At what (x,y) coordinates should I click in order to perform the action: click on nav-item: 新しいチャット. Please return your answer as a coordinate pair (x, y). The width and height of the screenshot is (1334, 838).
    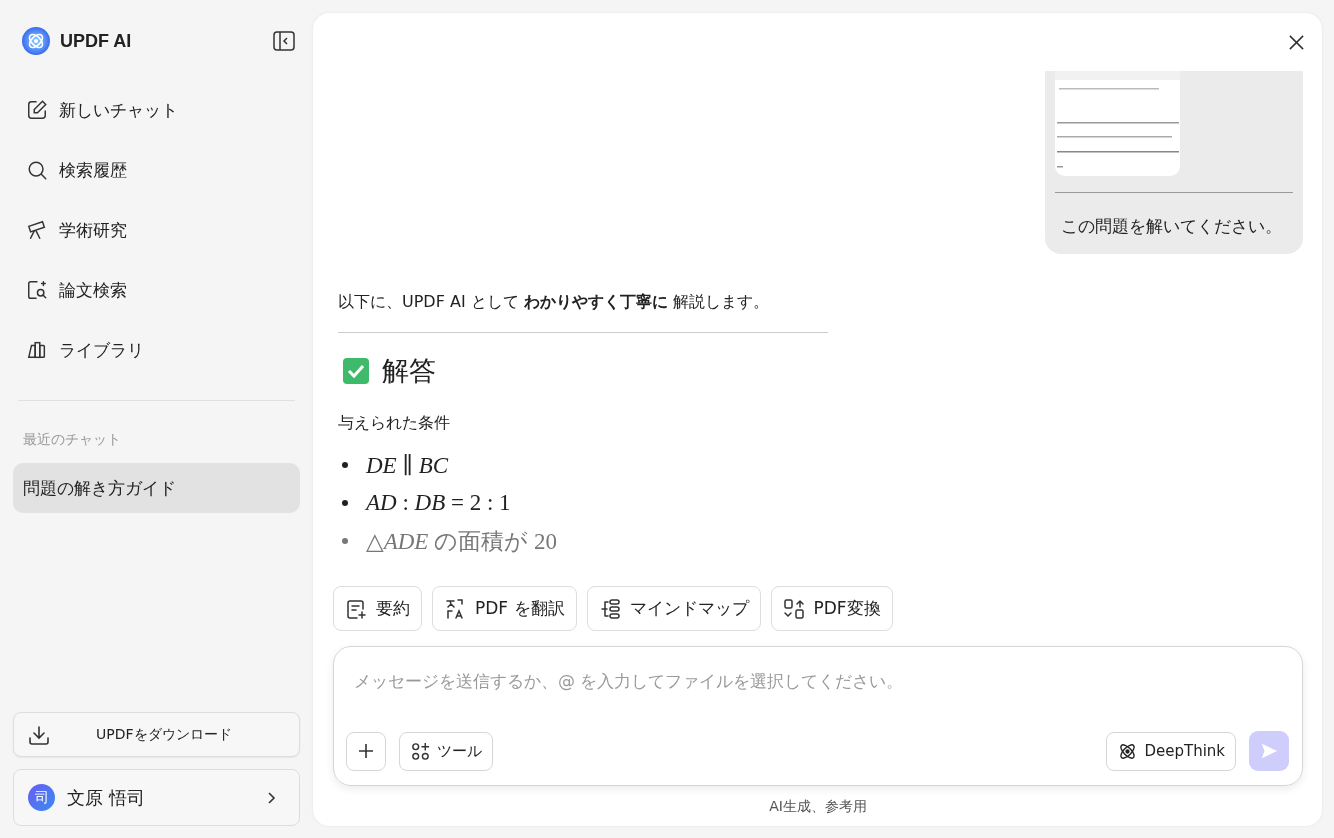
    Looking at the image, I should click on (95, 110).